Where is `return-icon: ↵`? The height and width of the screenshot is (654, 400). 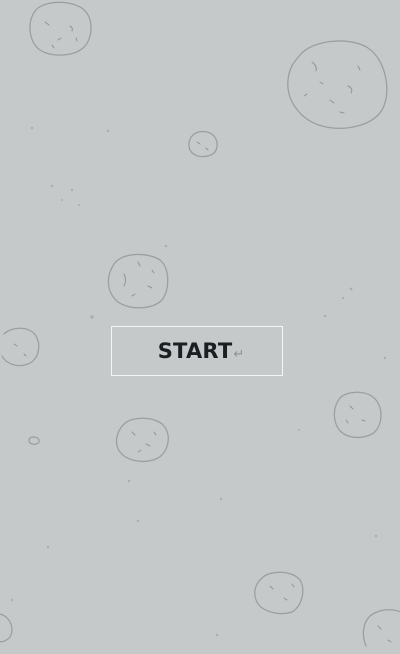 return-icon: ↵ is located at coordinates (239, 354).